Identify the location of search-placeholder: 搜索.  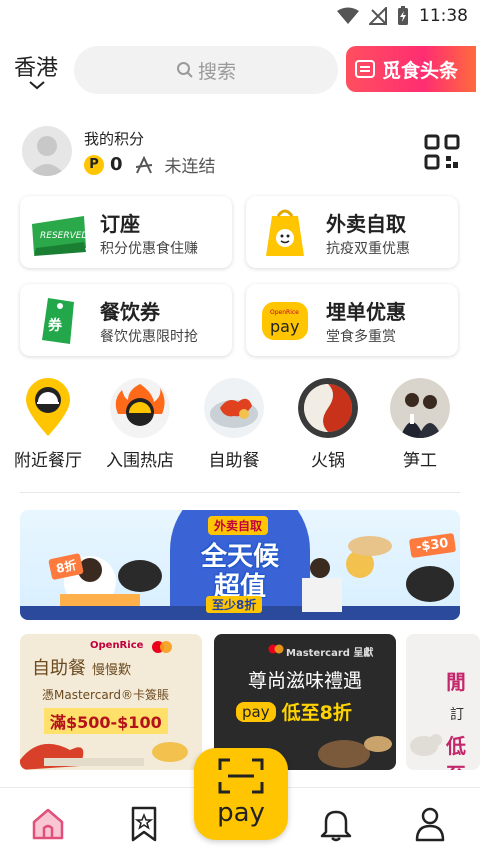
(216, 71).